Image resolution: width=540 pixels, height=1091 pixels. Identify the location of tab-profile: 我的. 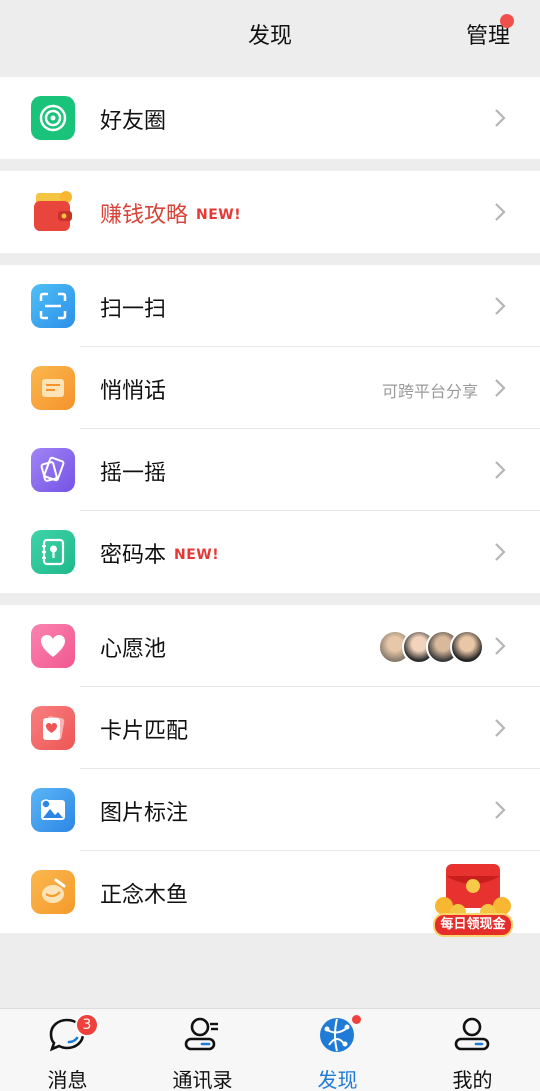
(472, 1050).